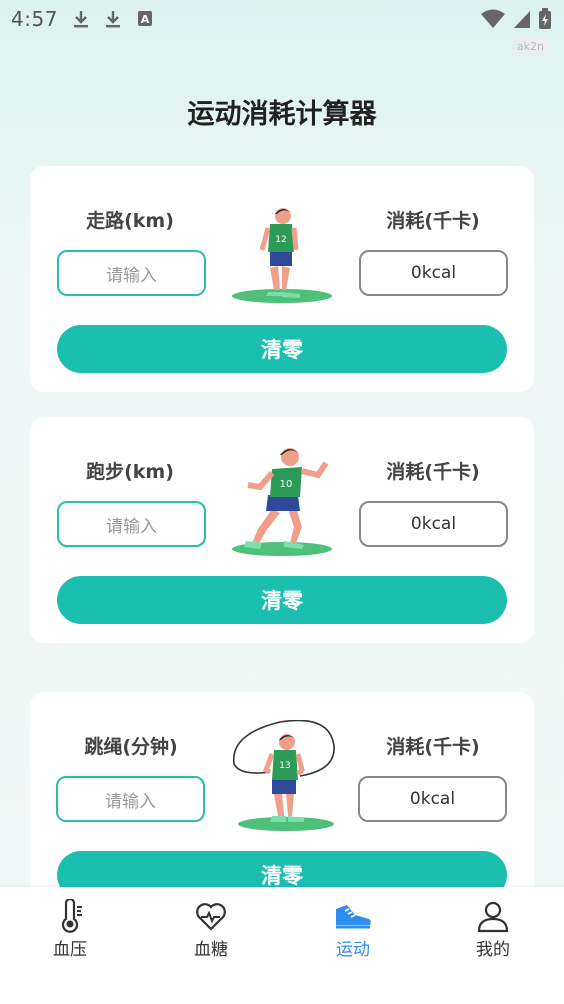 Image resolution: width=564 pixels, height=1004 pixels. I want to click on system-icons, so click(516, 19).